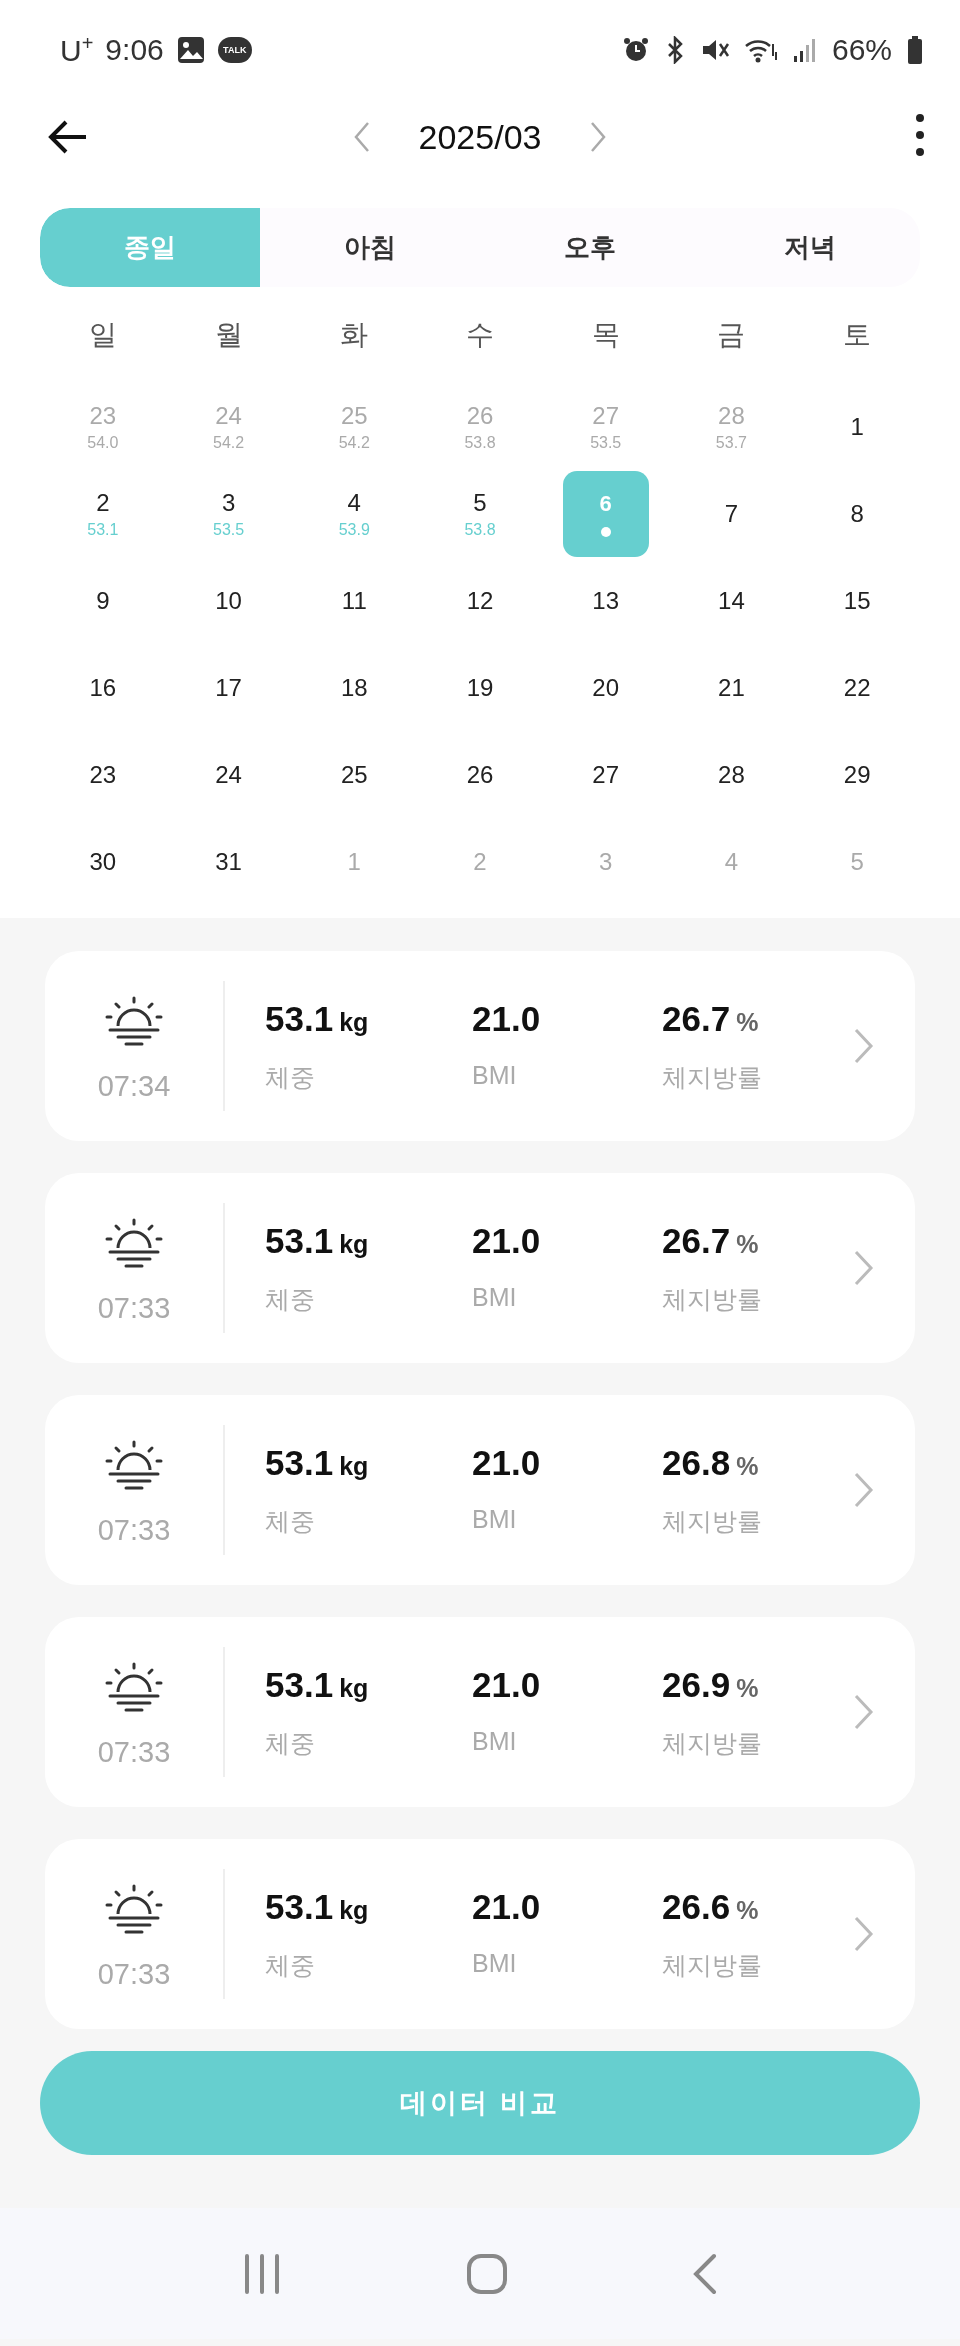  What do you see at coordinates (480, 687) in the screenshot?
I see `day-number: 19` at bounding box center [480, 687].